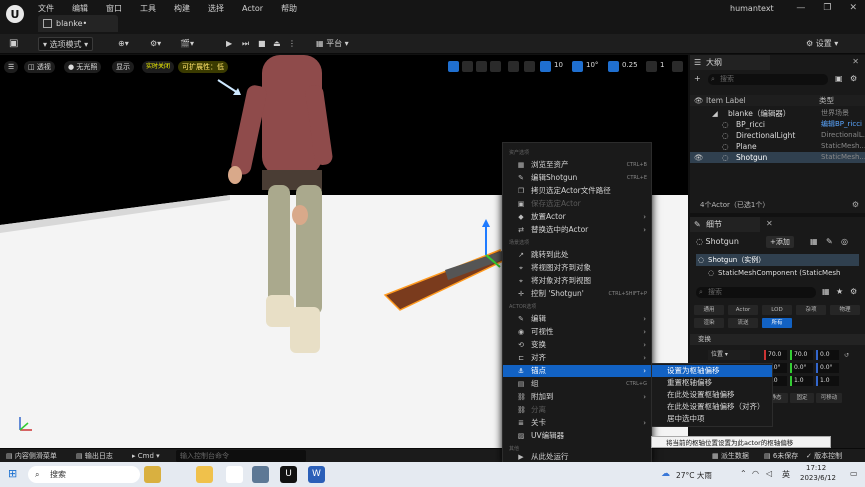 The width and height of the screenshot is (865, 487). What do you see at coordinates (467, 66) in the screenshot?
I see `move-icon` at bounding box center [467, 66].